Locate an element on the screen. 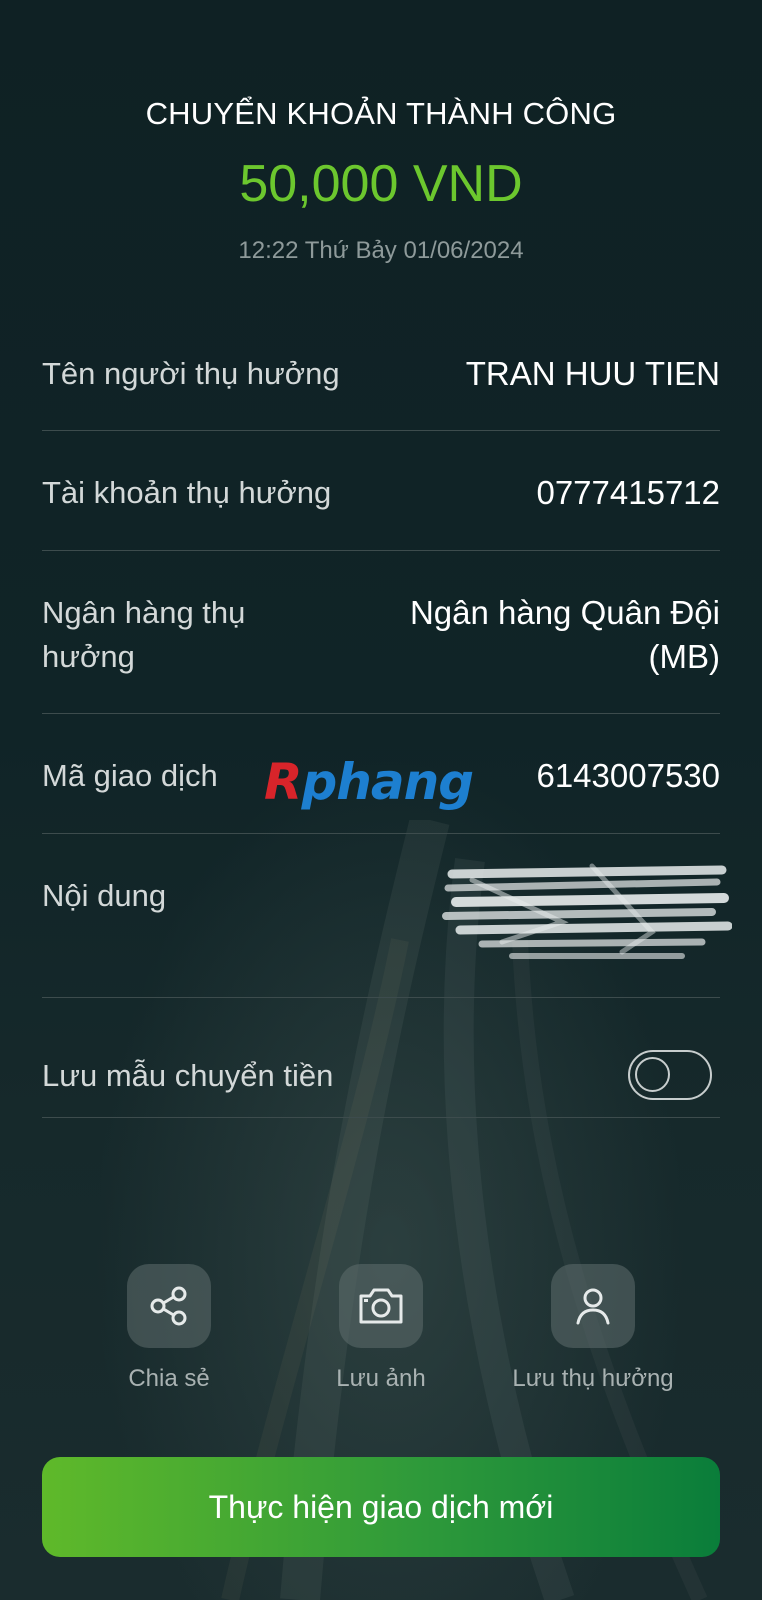 The width and height of the screenshot is (762, 1600). share-icon is located at coordinates (168, 1306).